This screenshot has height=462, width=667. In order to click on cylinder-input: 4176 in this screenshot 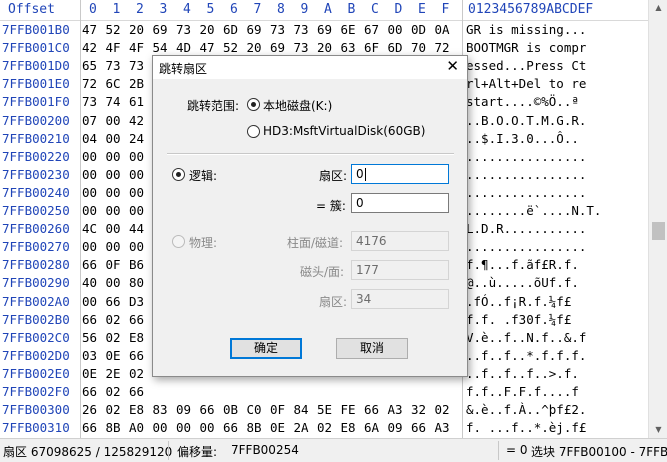, I will do `click(400, 241)`.